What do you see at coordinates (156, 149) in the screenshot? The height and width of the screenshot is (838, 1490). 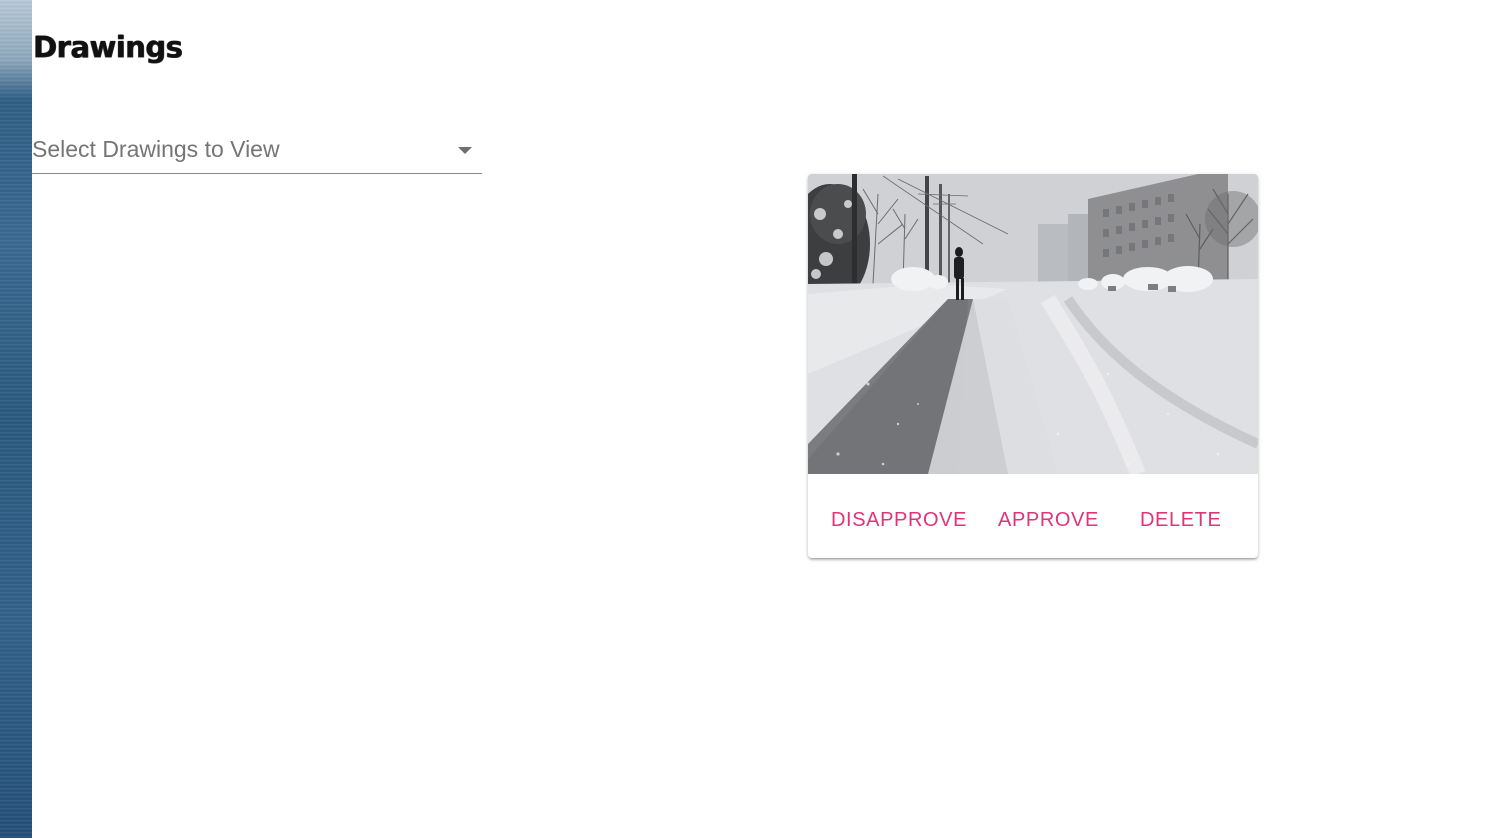 I see `drawings-select-placeholder: Select Drawings to View` at bounding box center [156, 149].